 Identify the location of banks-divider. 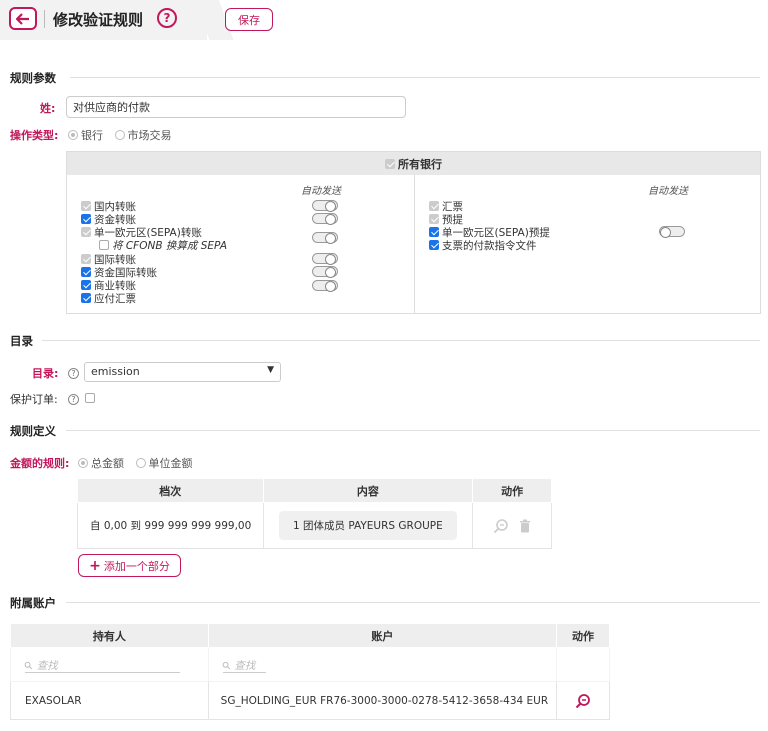
(414, 244).